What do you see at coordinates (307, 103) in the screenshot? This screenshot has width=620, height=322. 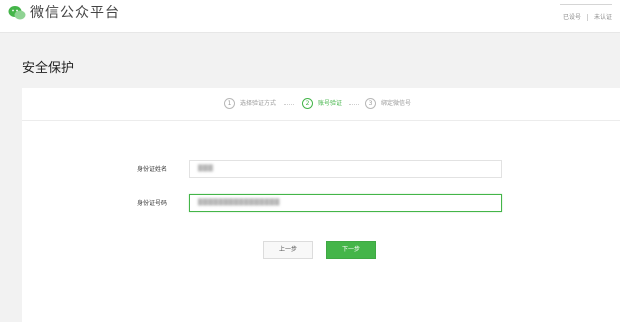 I see `step-number: 2` at bounding box center [307, 103].